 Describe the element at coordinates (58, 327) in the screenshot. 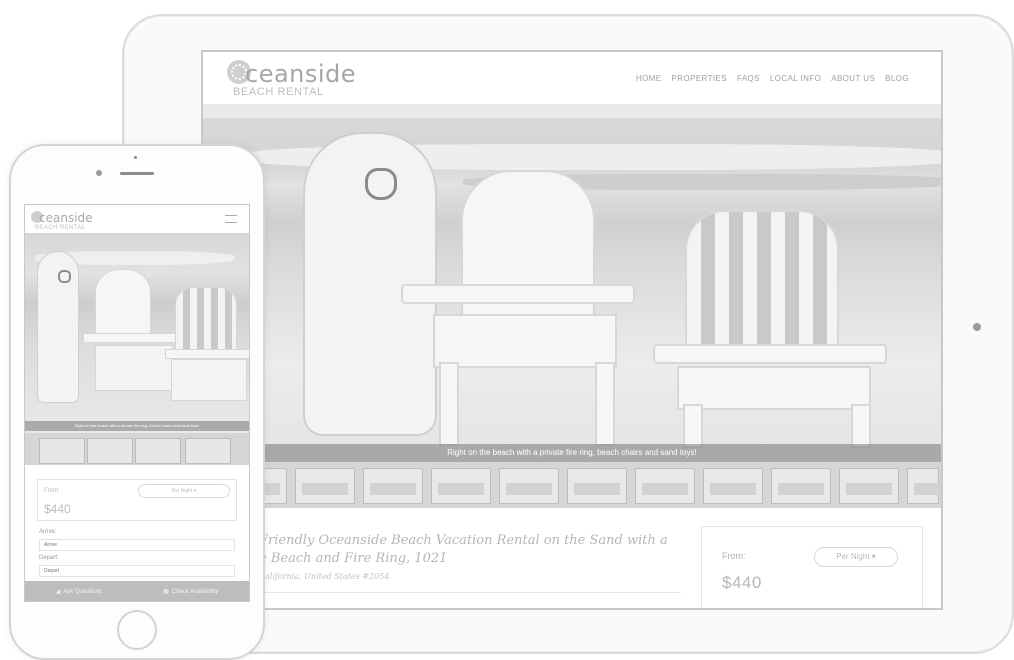

I see `bodyboard` at that location.